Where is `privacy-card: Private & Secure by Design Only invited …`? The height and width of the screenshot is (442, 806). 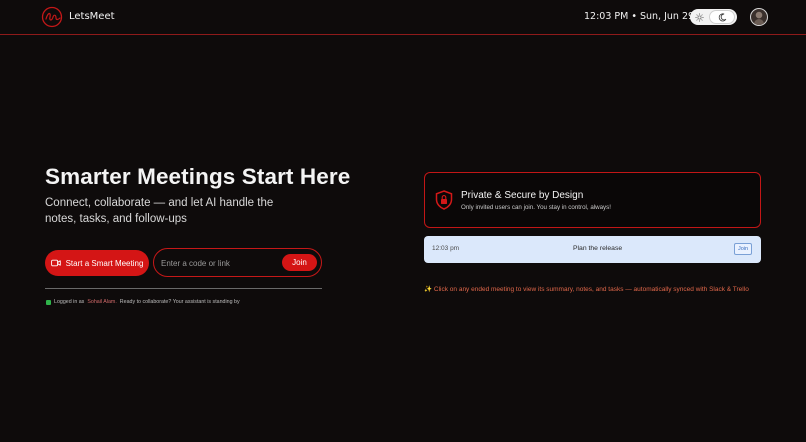
privacy-card: Private & Secure by Design Only invited … is located at coordinates (592, 200).